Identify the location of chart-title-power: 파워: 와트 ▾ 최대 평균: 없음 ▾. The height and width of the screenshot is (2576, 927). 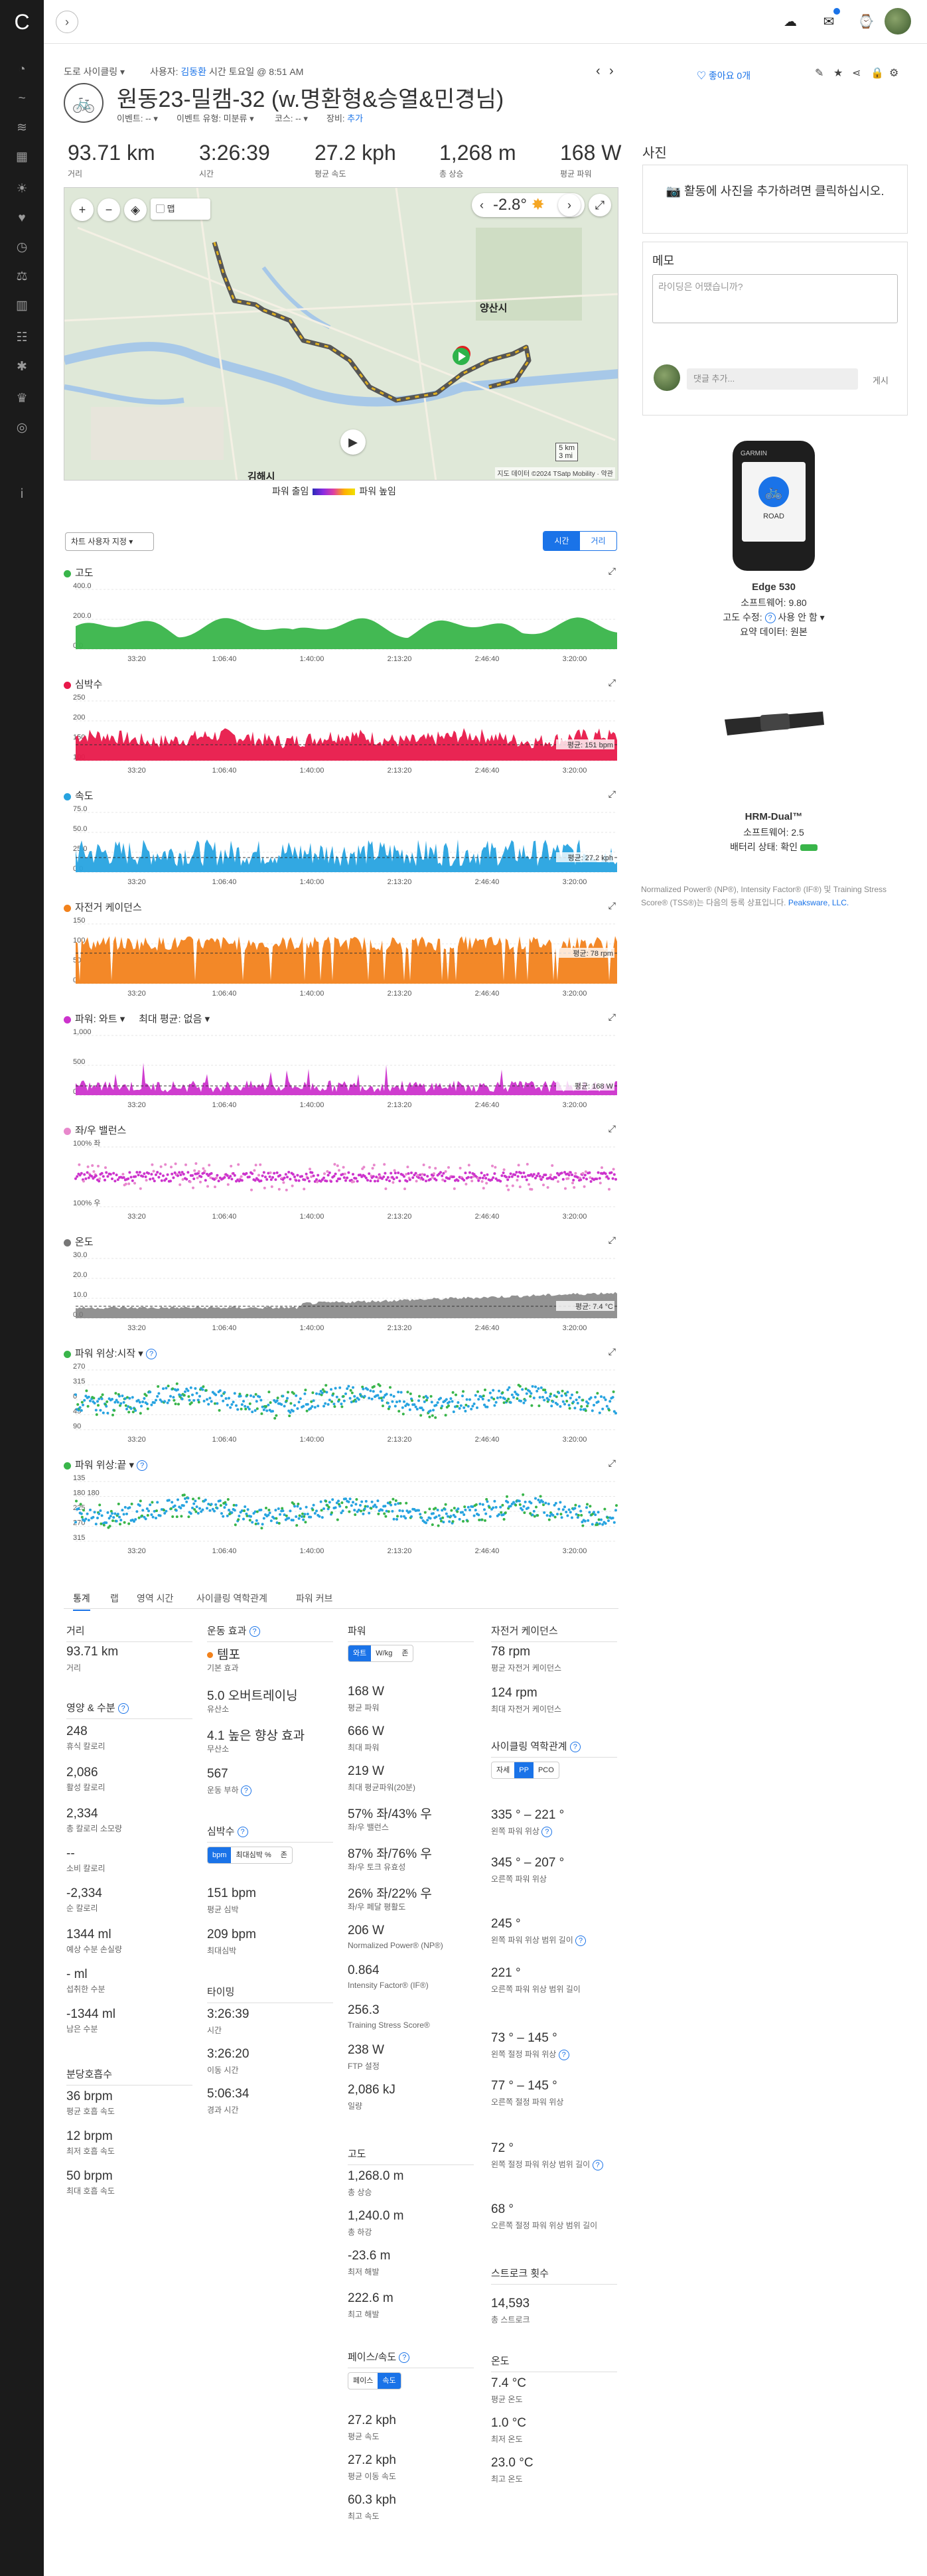
(137, 1018).